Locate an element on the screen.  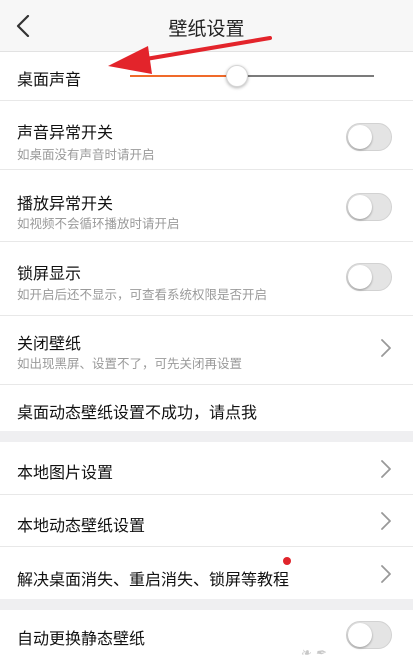
slider-thumb is located at coordinates (237, 76).